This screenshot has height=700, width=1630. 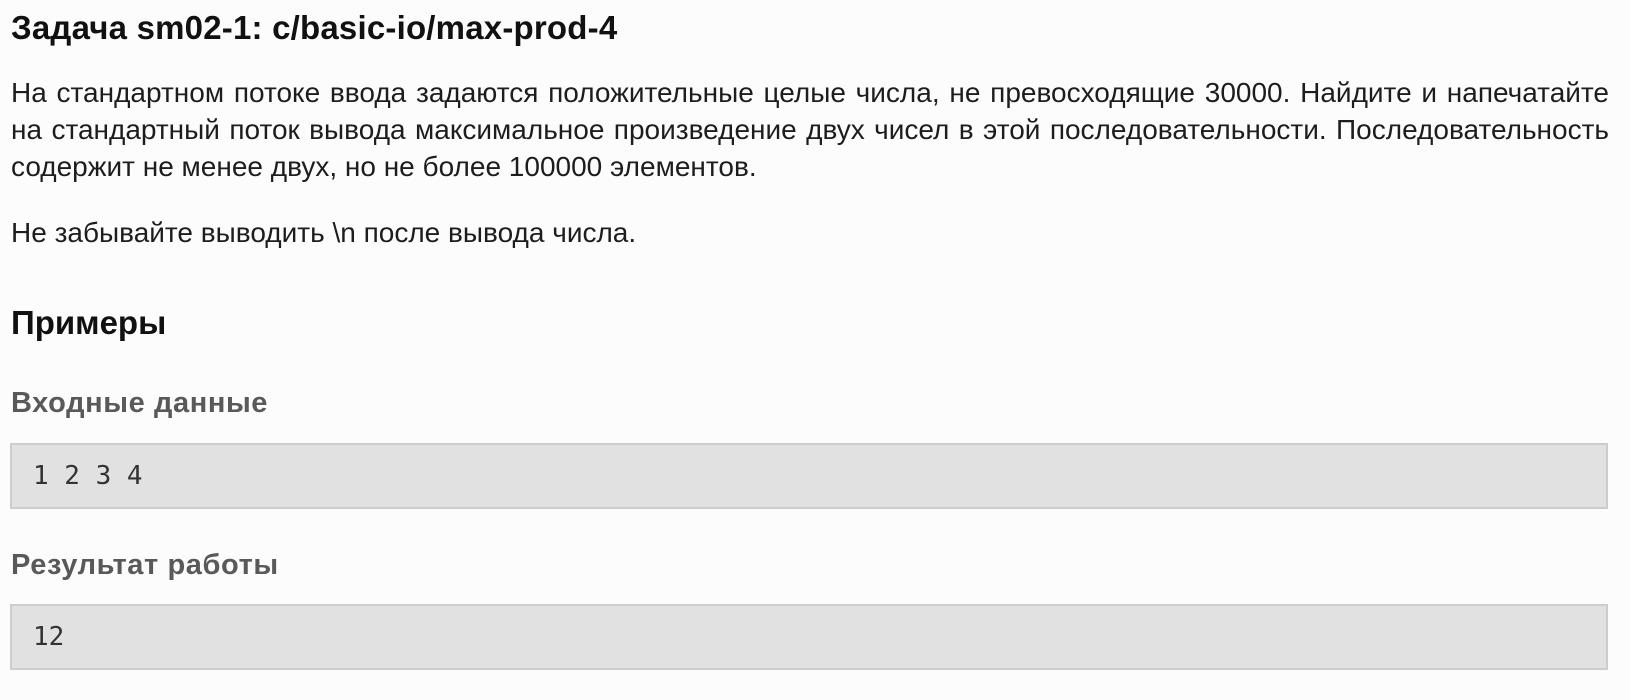 I want to click on problem-title: Задача sm02-1: c/basic-io/max-prod-4, so click(x=314, y=27).